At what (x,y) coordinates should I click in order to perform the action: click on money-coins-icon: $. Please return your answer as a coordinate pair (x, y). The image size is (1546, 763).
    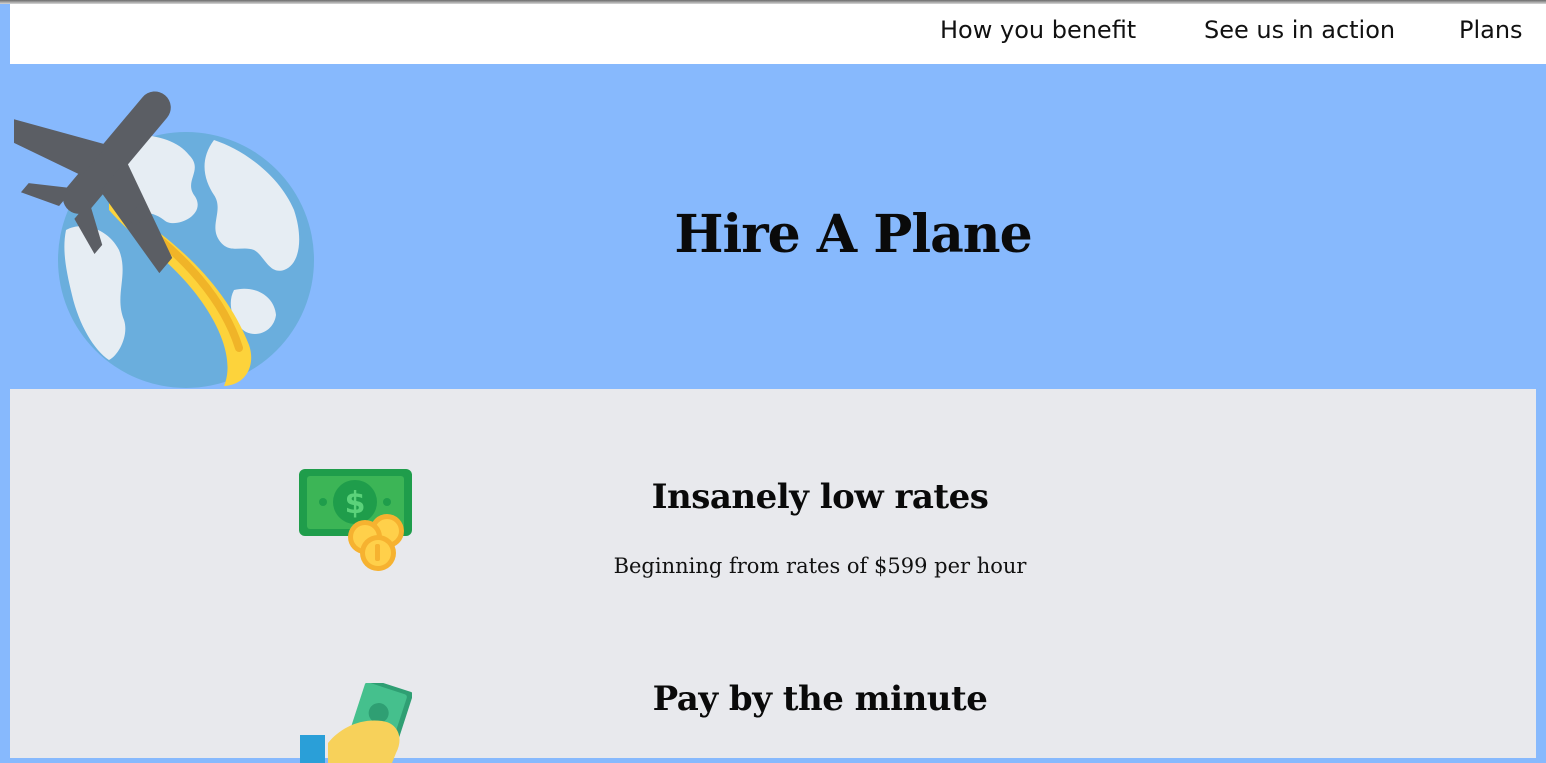
    Looking at the image, I should click on (355, 520).